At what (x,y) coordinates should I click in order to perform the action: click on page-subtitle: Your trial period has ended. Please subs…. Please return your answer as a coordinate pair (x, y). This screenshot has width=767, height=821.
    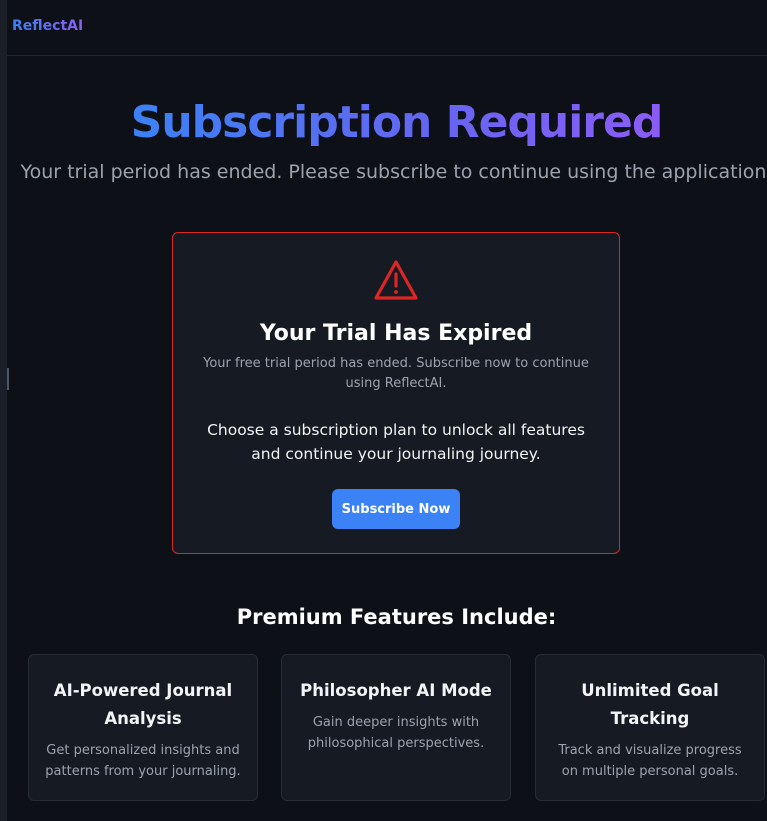
    Looking at the image, I should click on (393, 172).